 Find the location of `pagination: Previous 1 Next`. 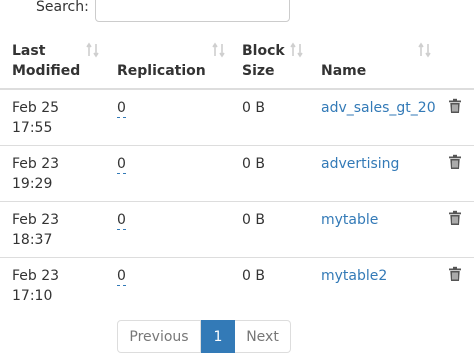

pagination: Previous 1 Next is located at coordinates (204, 336).